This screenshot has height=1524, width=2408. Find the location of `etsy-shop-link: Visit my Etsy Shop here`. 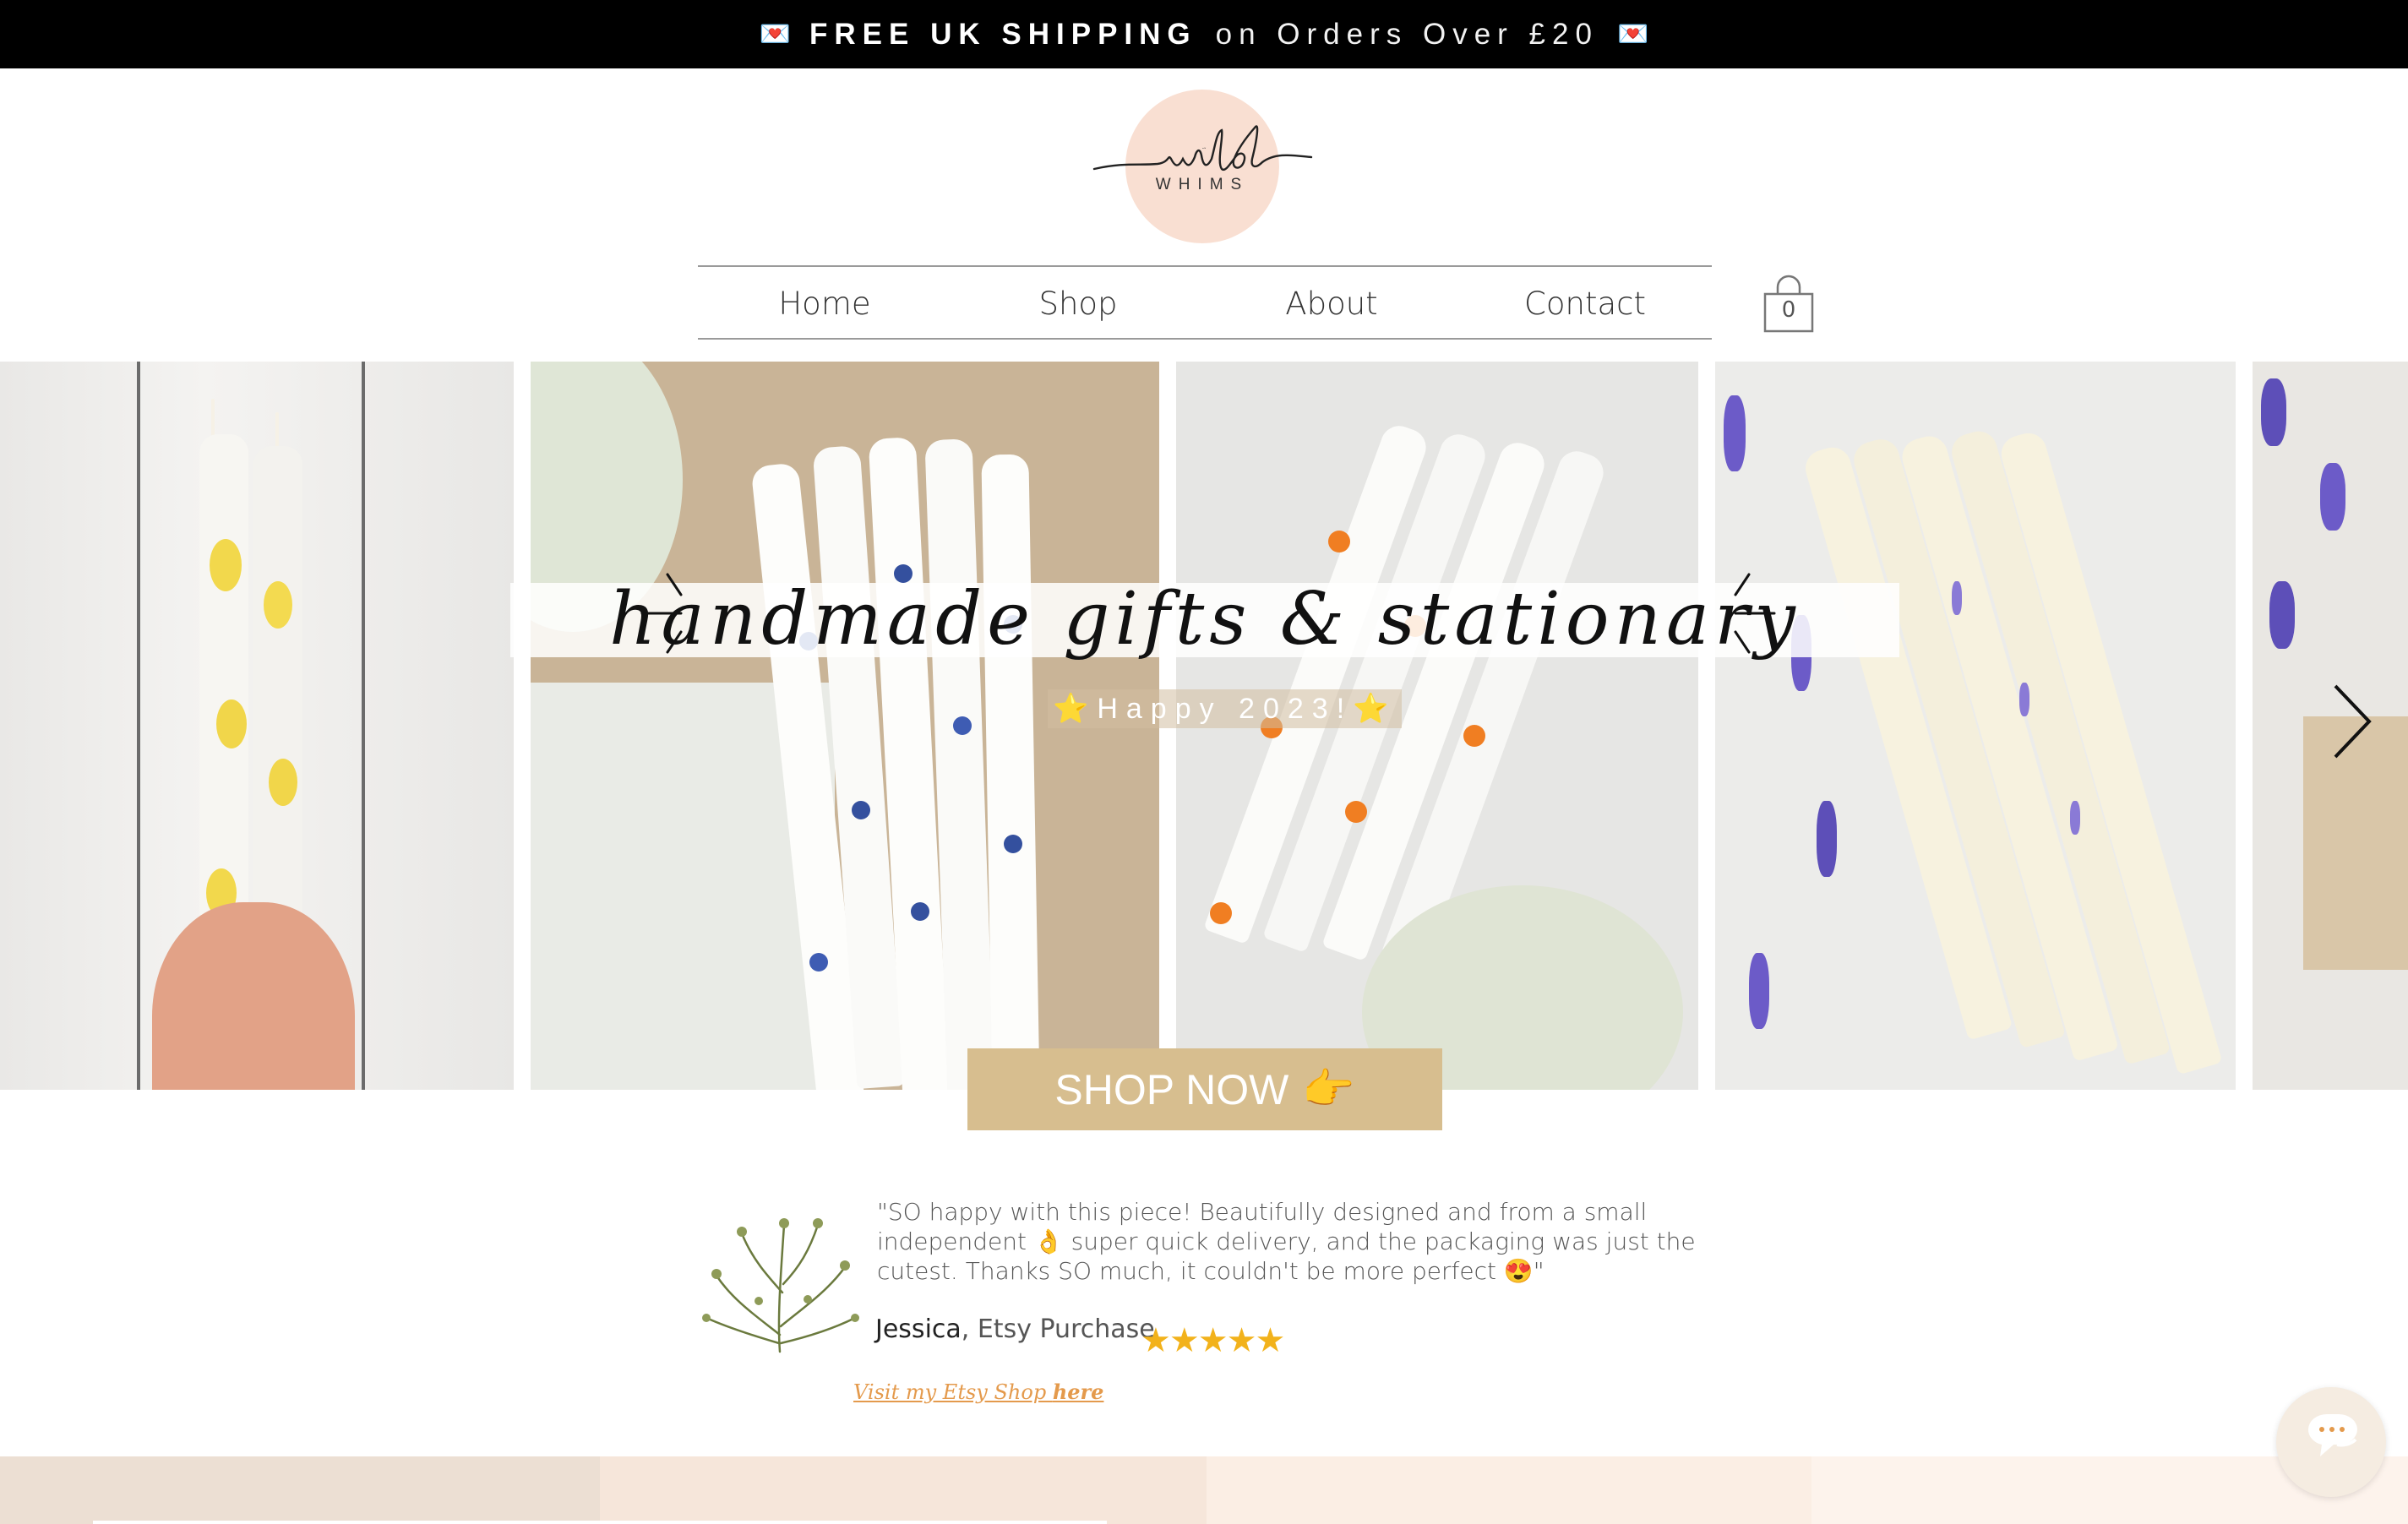

etsy-shop-link: Visit my Etsy Shop here is located at coordinates (978, 1392).